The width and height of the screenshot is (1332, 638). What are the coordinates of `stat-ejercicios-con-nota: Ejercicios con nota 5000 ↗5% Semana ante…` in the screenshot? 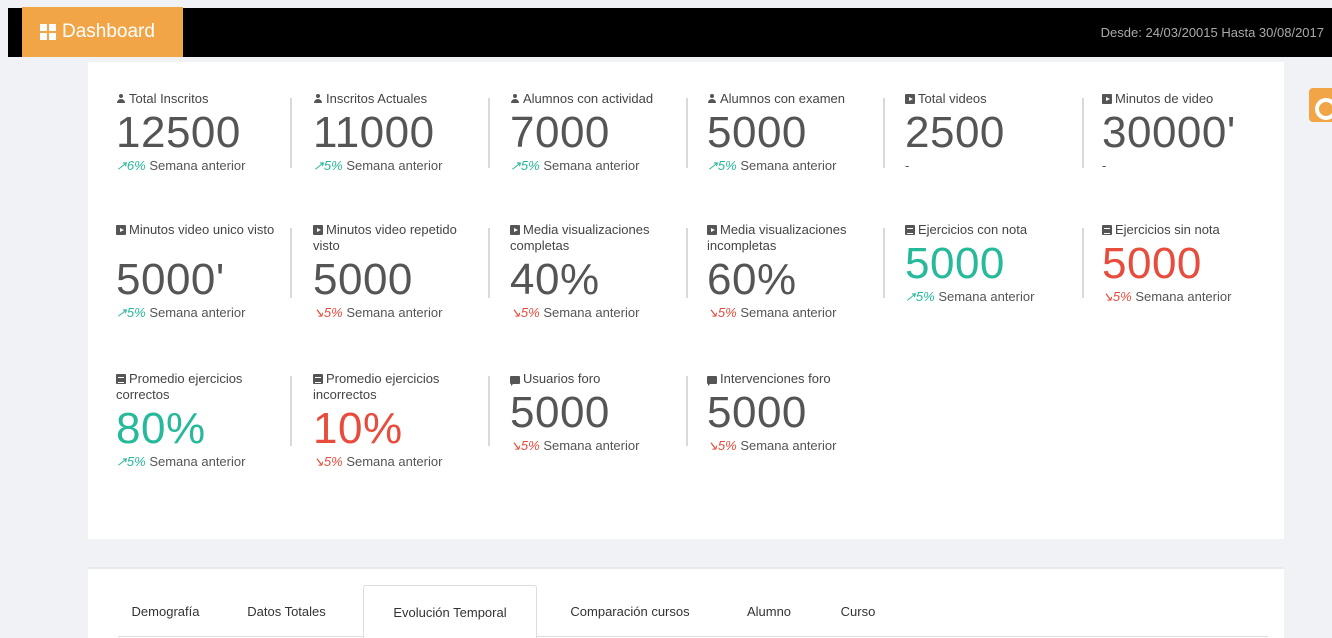 It's located at (1000, 263).